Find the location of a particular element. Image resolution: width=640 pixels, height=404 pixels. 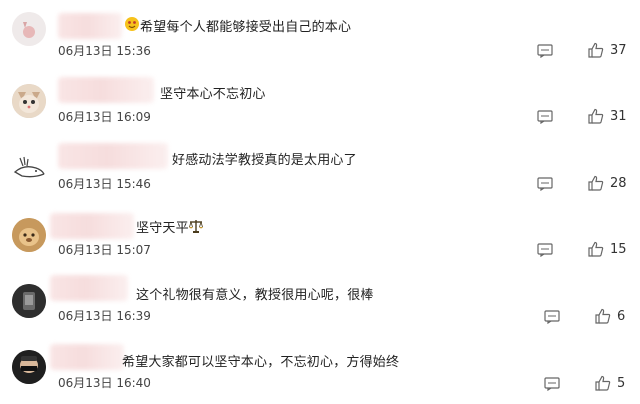

like-button: 6 is located at coordinates (610, 316).